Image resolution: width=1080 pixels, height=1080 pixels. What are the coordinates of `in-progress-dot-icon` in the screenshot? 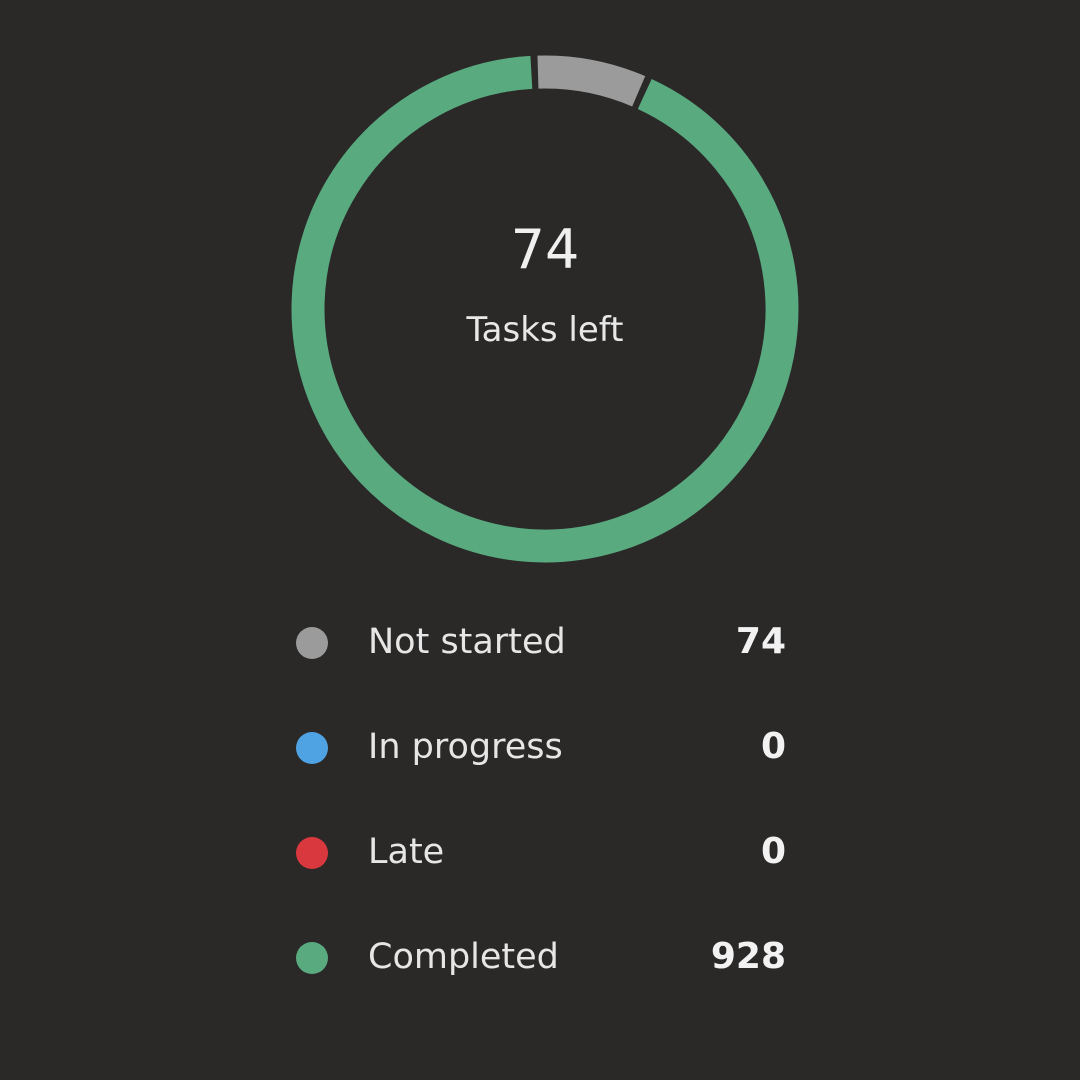 It's located at (312, 748).